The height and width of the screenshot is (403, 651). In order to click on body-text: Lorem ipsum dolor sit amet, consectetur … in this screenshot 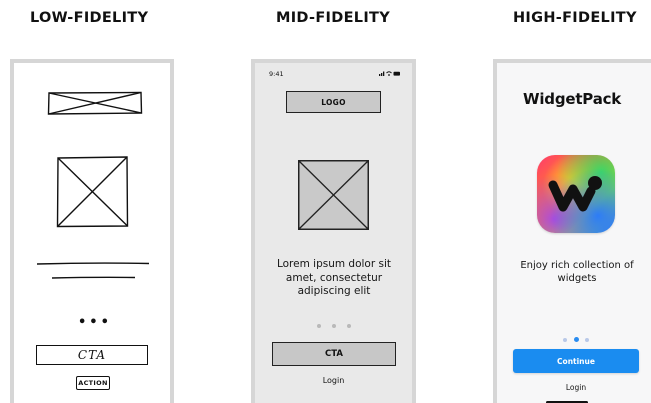, I will do `click(334, 277)`.